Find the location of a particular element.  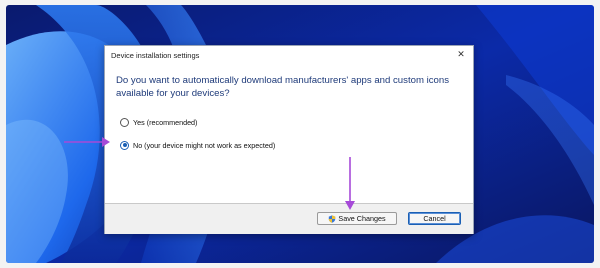

annotation-arrow-right-icon is located at coordinates (87, 142).